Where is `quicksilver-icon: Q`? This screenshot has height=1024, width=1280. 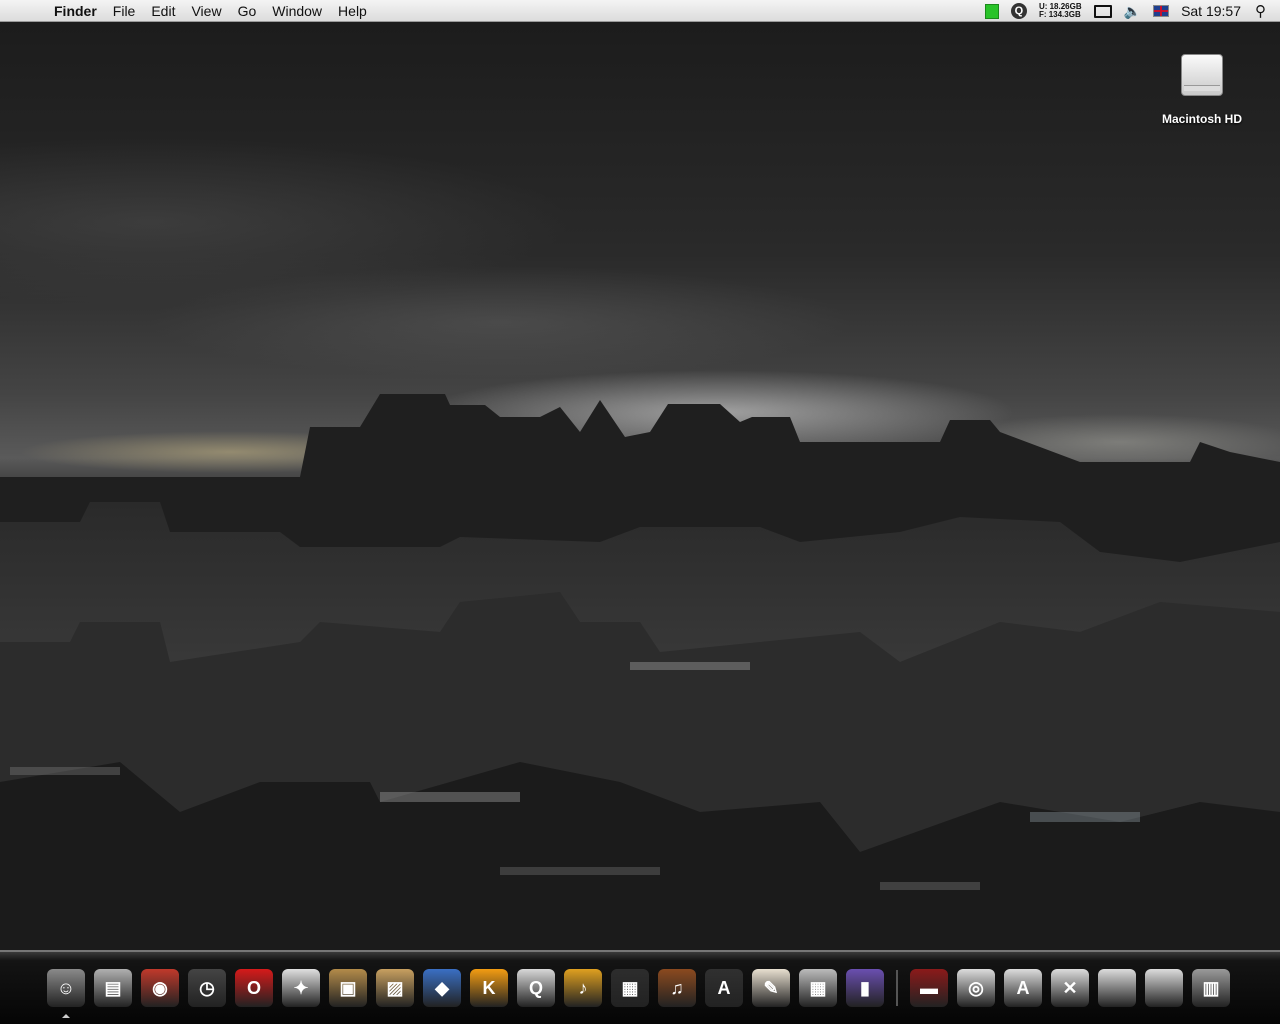
quicksilver-icon: Q is located at coordinates (1018, 11).